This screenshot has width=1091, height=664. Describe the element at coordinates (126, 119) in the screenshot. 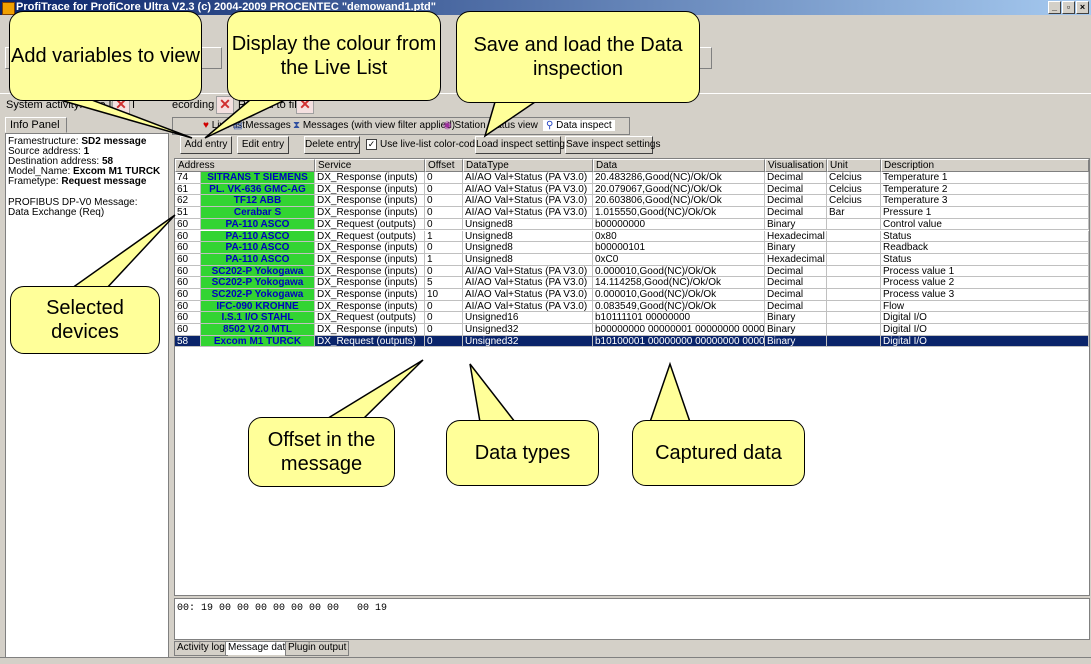

I see `pointer-add-variables` at that location.